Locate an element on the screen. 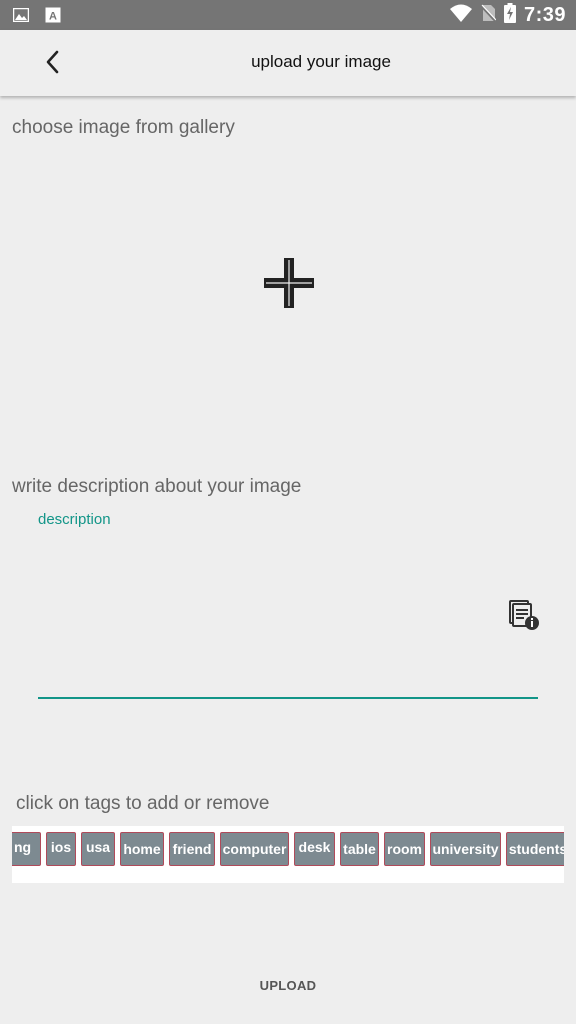 The height and width of the screenshot is (1024, 576). add-image-button is located at coordinates (289, 283).